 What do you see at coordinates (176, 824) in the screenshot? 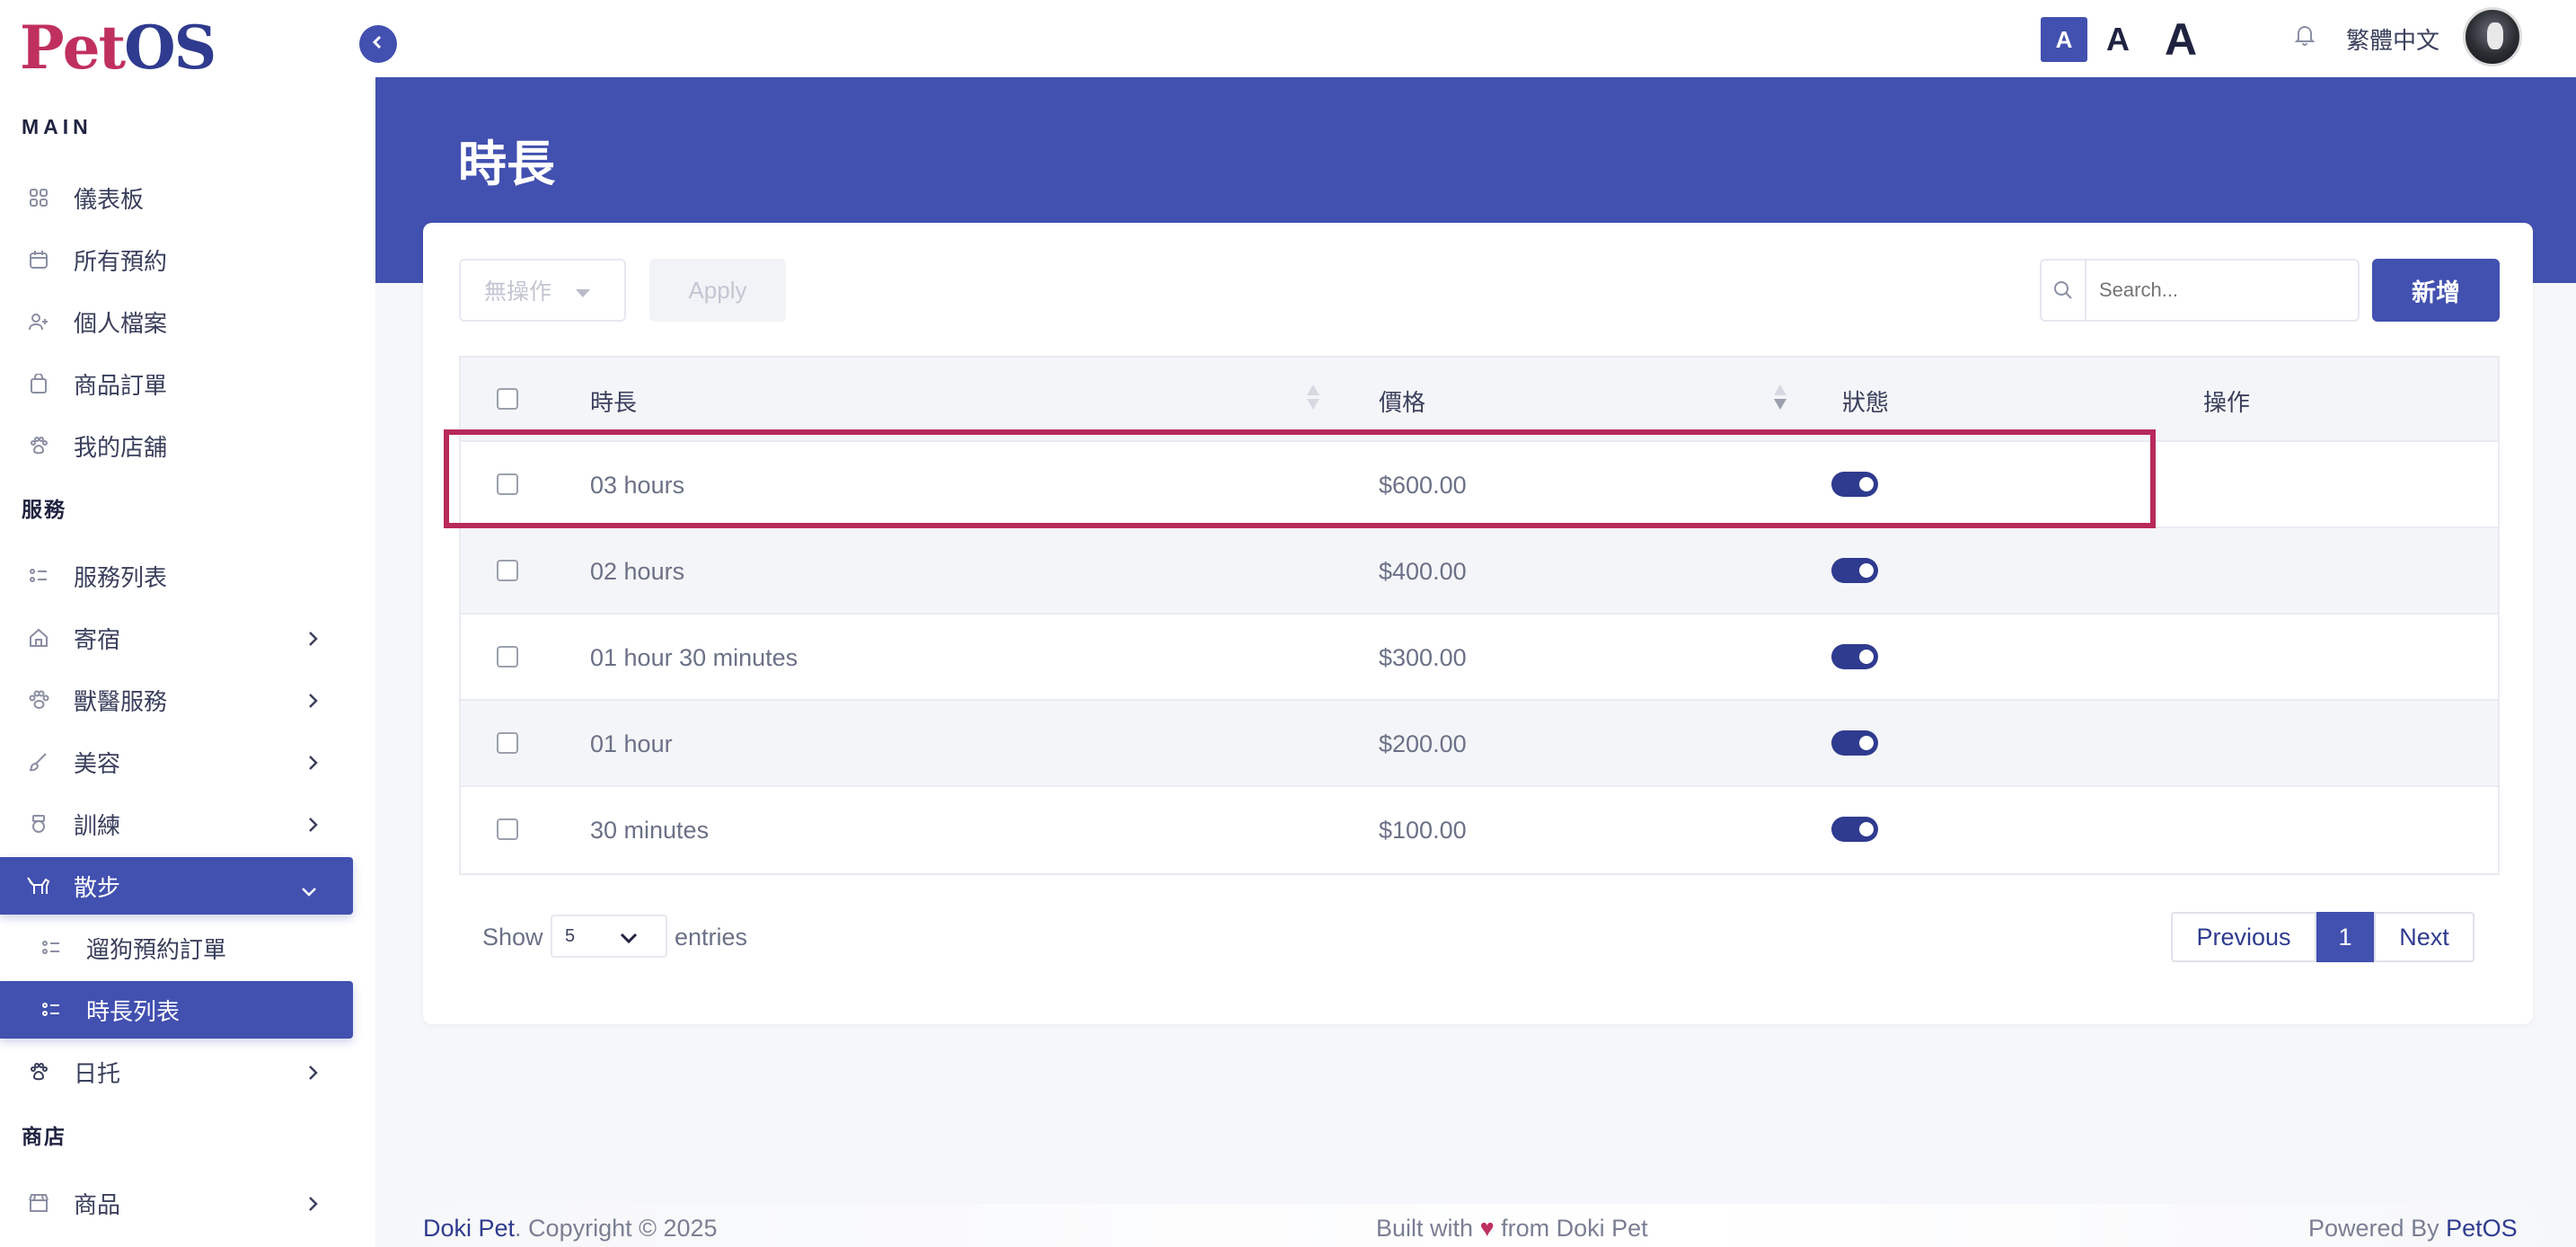
I see `sidebar-item-training: 訓練` at bounding box center [176, 824].